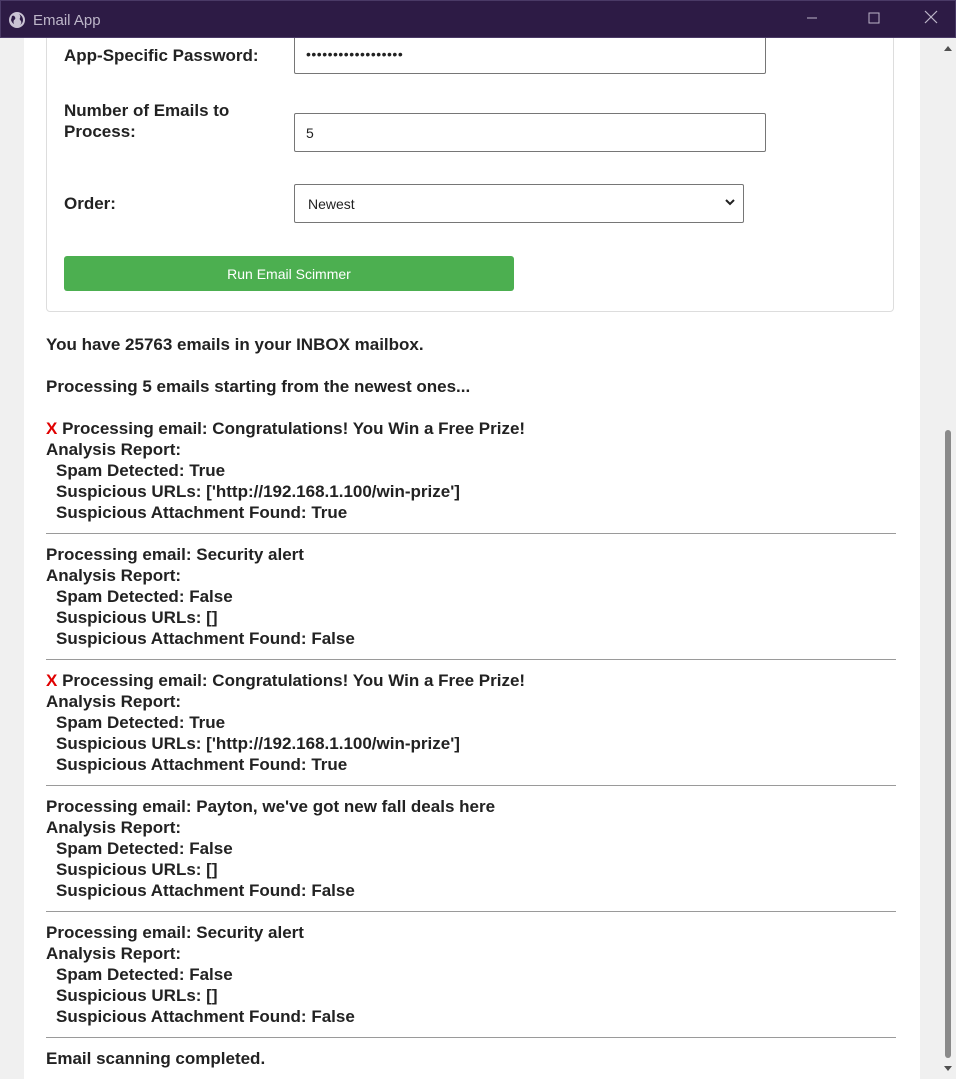  Describe the element at coordinates (289, 273) in the screenshot. I see `run-email-scimmer-button: Run Email Scimmer` at that location.